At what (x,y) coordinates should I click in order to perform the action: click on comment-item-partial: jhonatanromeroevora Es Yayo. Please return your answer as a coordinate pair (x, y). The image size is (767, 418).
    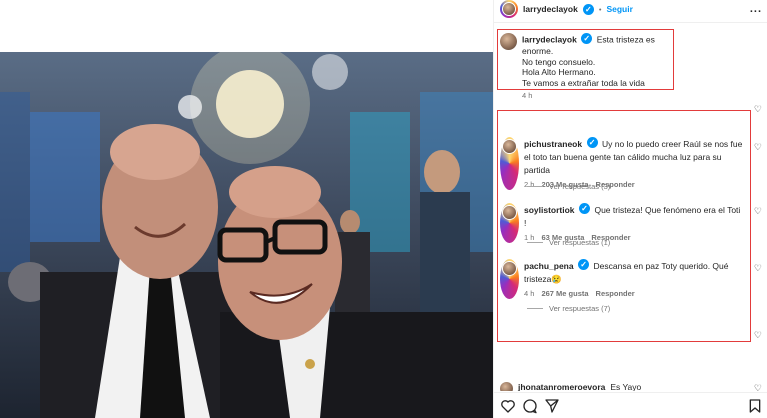
    Looking at the image, I should click on (622, 386).